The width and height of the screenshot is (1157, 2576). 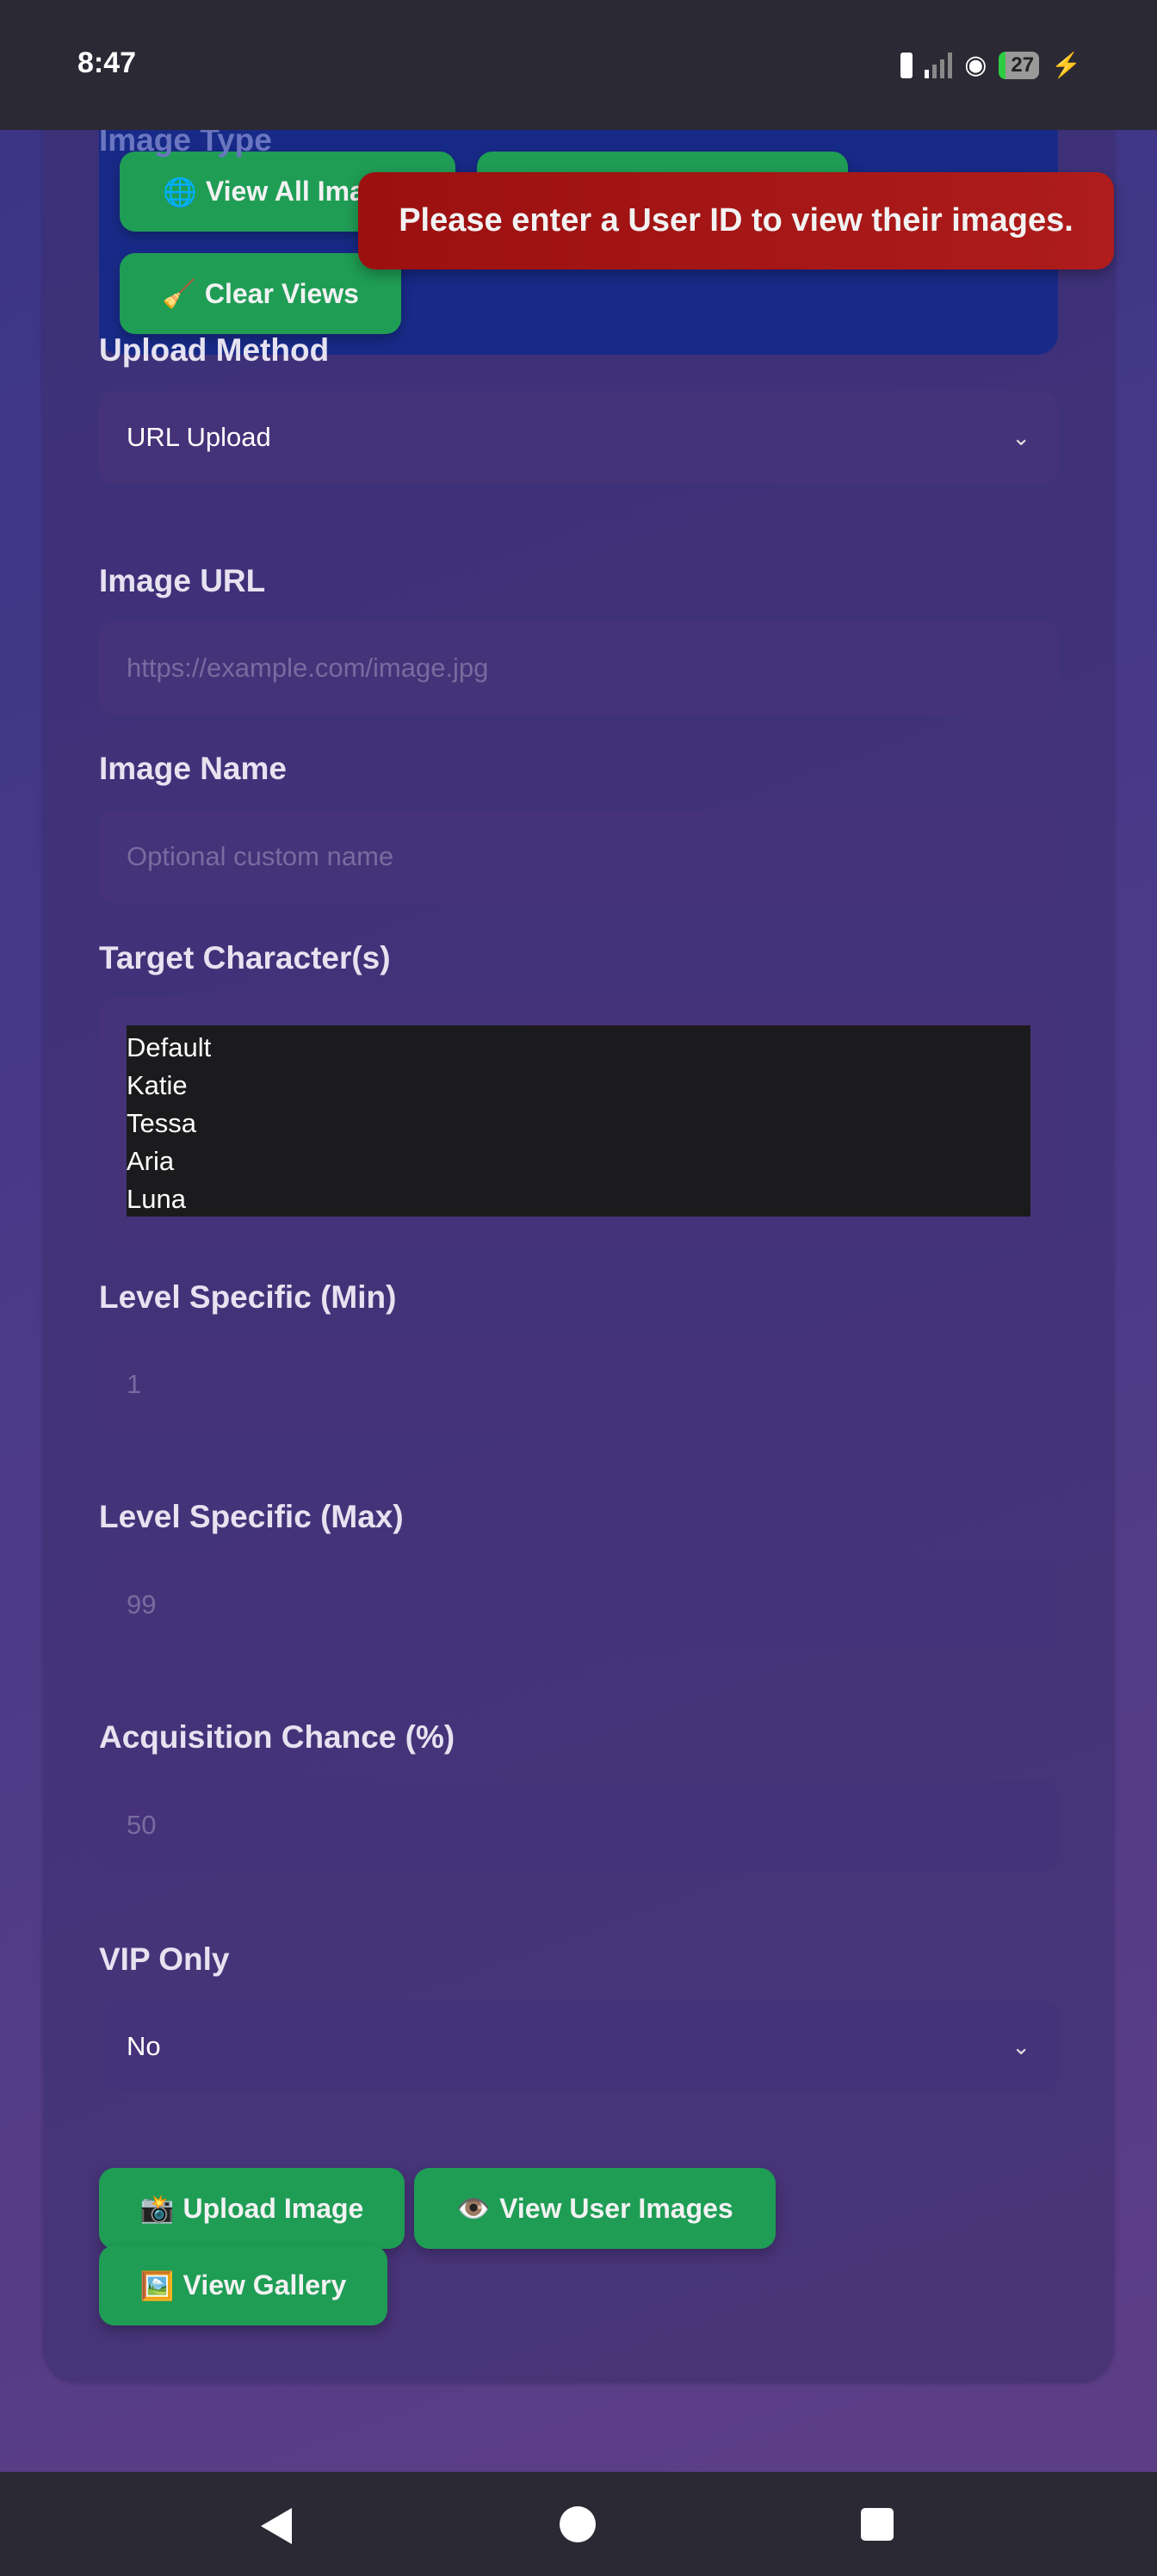 What do you see at coordinates (107, 63) in the screenshot?
I see `clock: 8:47` at bounding box center [107, 63].